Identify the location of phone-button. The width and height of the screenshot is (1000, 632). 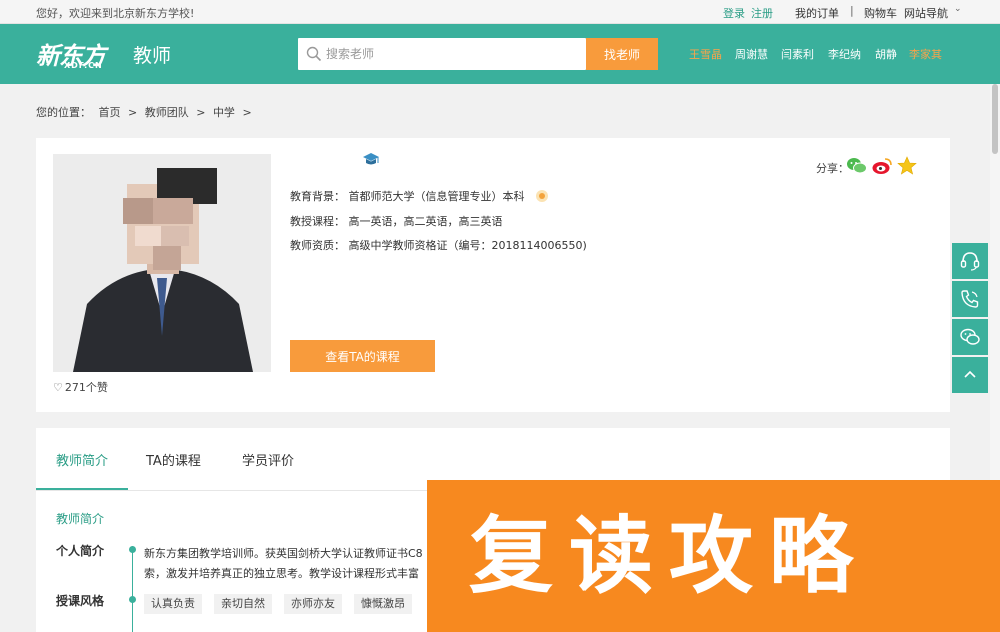
(970, 299).